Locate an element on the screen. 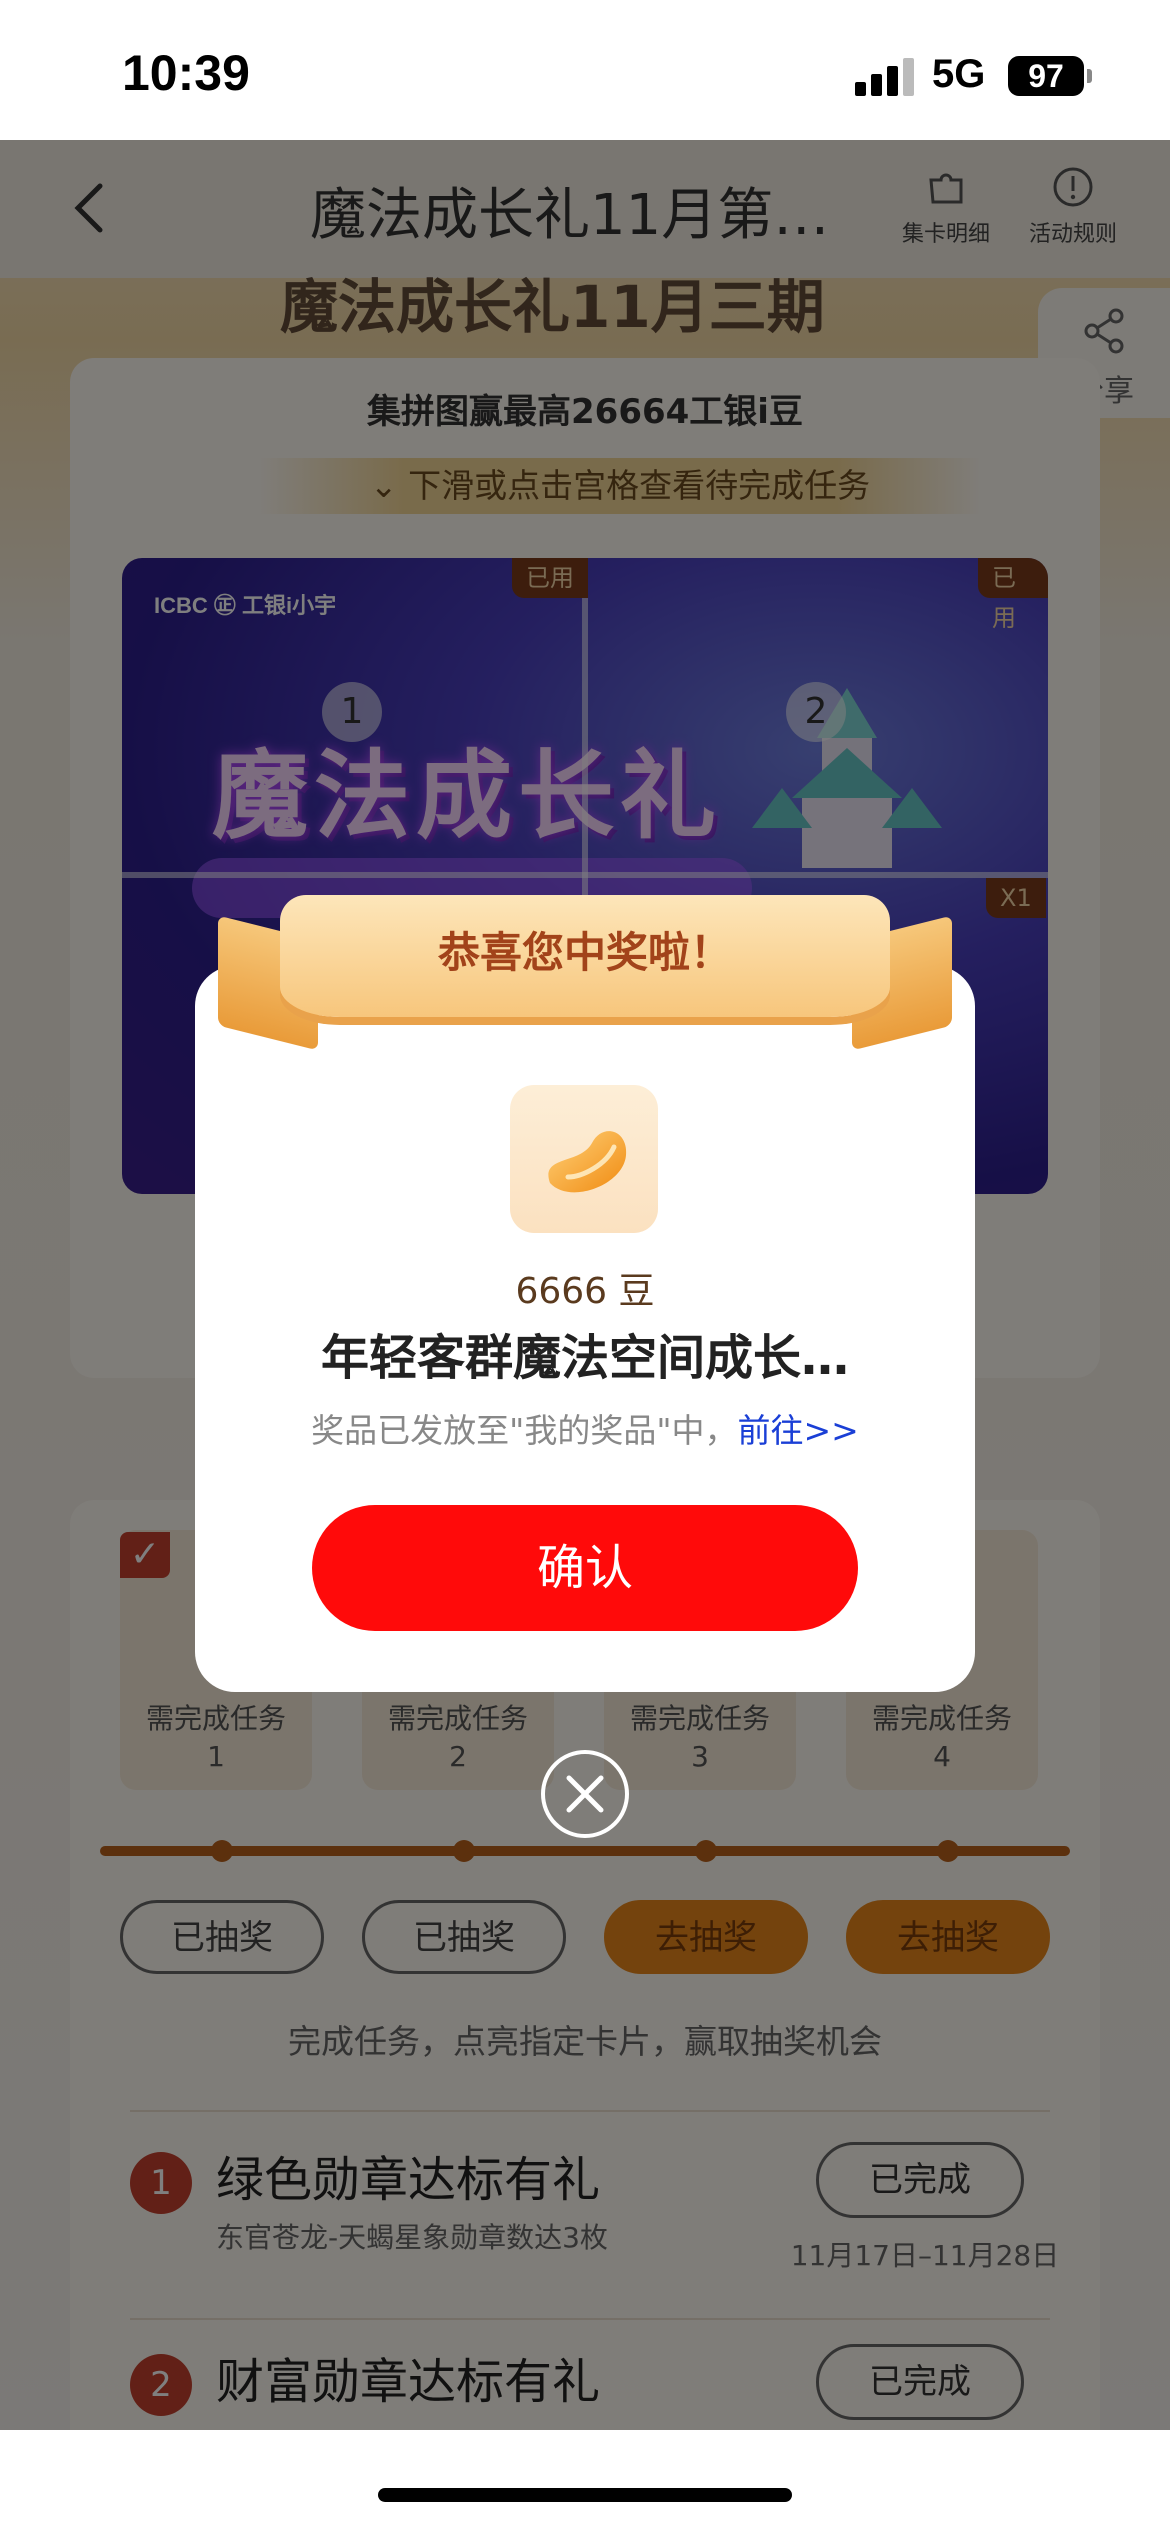 The width and height of the screenshot is (1170, 2532). home-indicator is located at coordinates (585, 2495).